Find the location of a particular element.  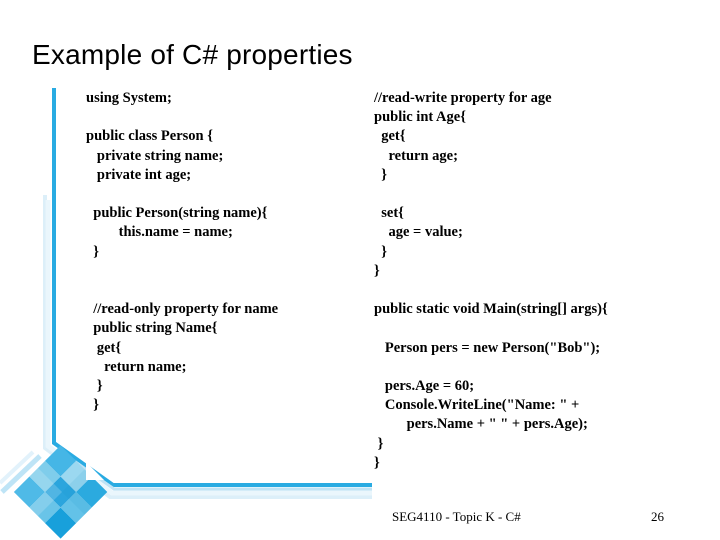

code-right-line: set{ is located at coordinates (389, 213).